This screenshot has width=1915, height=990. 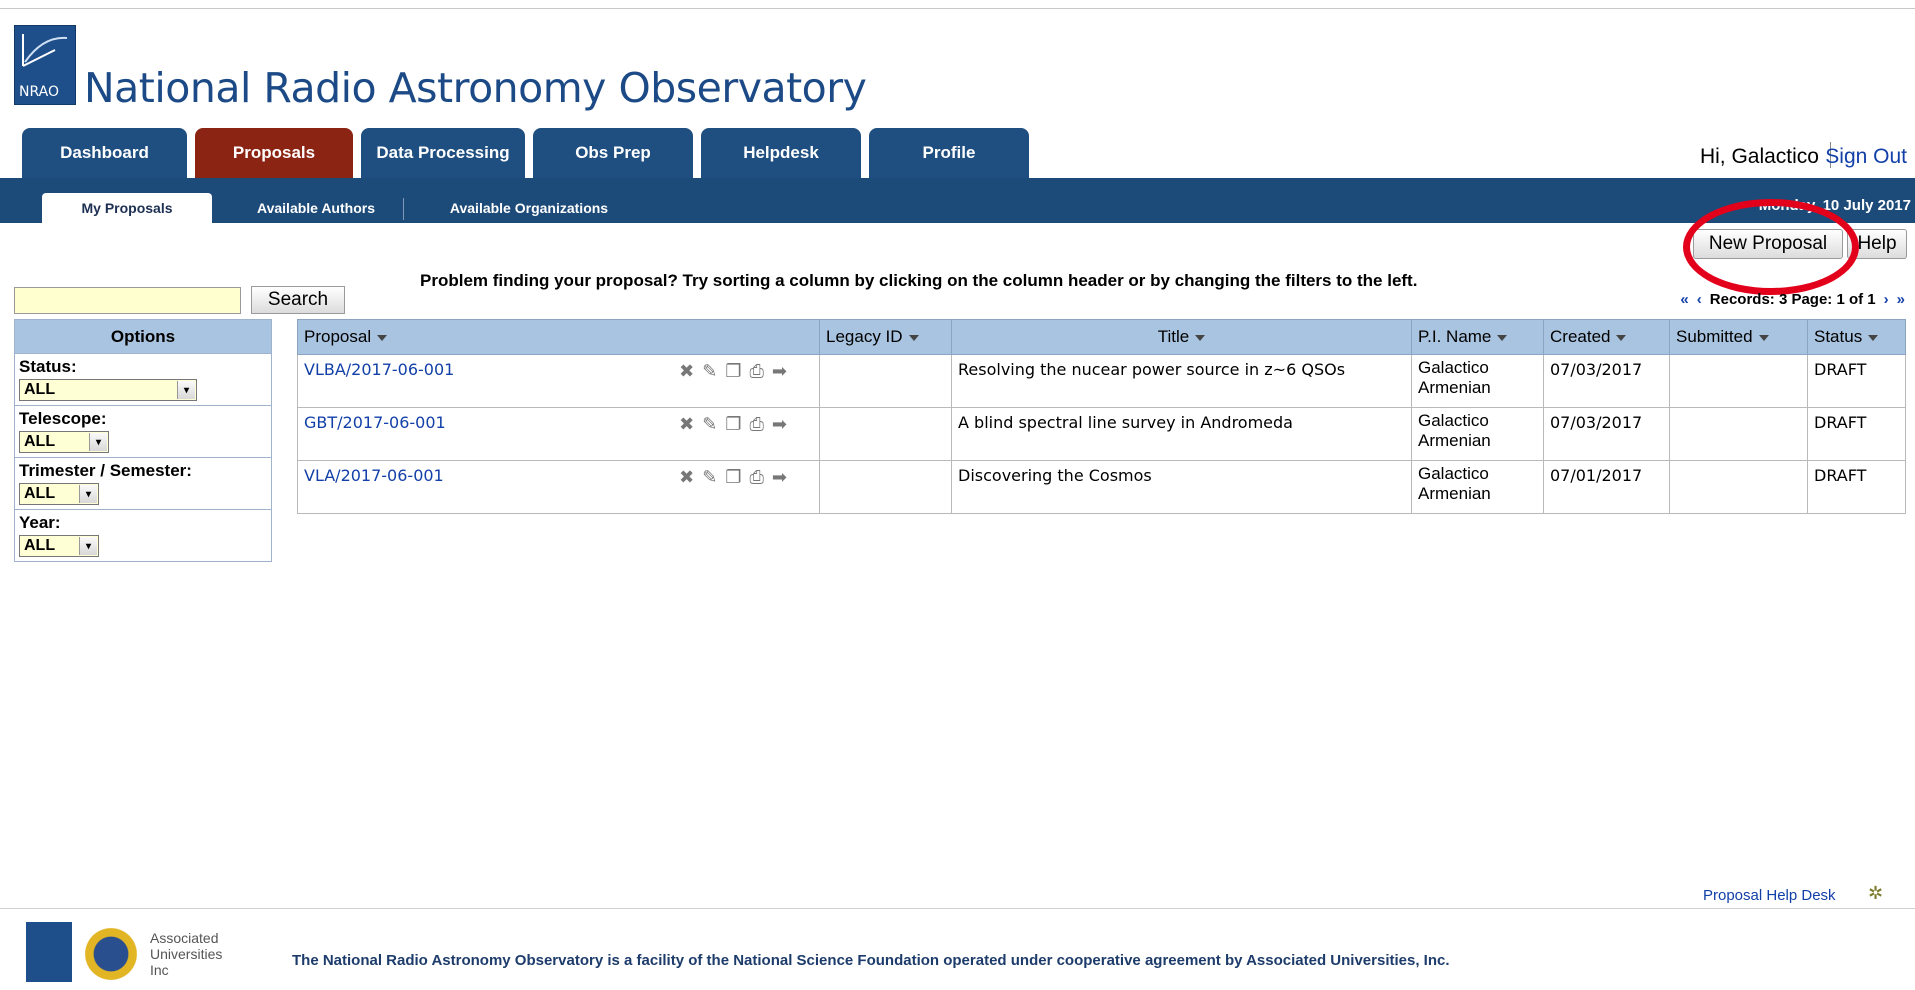 What do you see at coordinates (613, 153) in the screenshot?
I see `tab-obs-prep: Obs Prep` at bounding box center [613, 153].